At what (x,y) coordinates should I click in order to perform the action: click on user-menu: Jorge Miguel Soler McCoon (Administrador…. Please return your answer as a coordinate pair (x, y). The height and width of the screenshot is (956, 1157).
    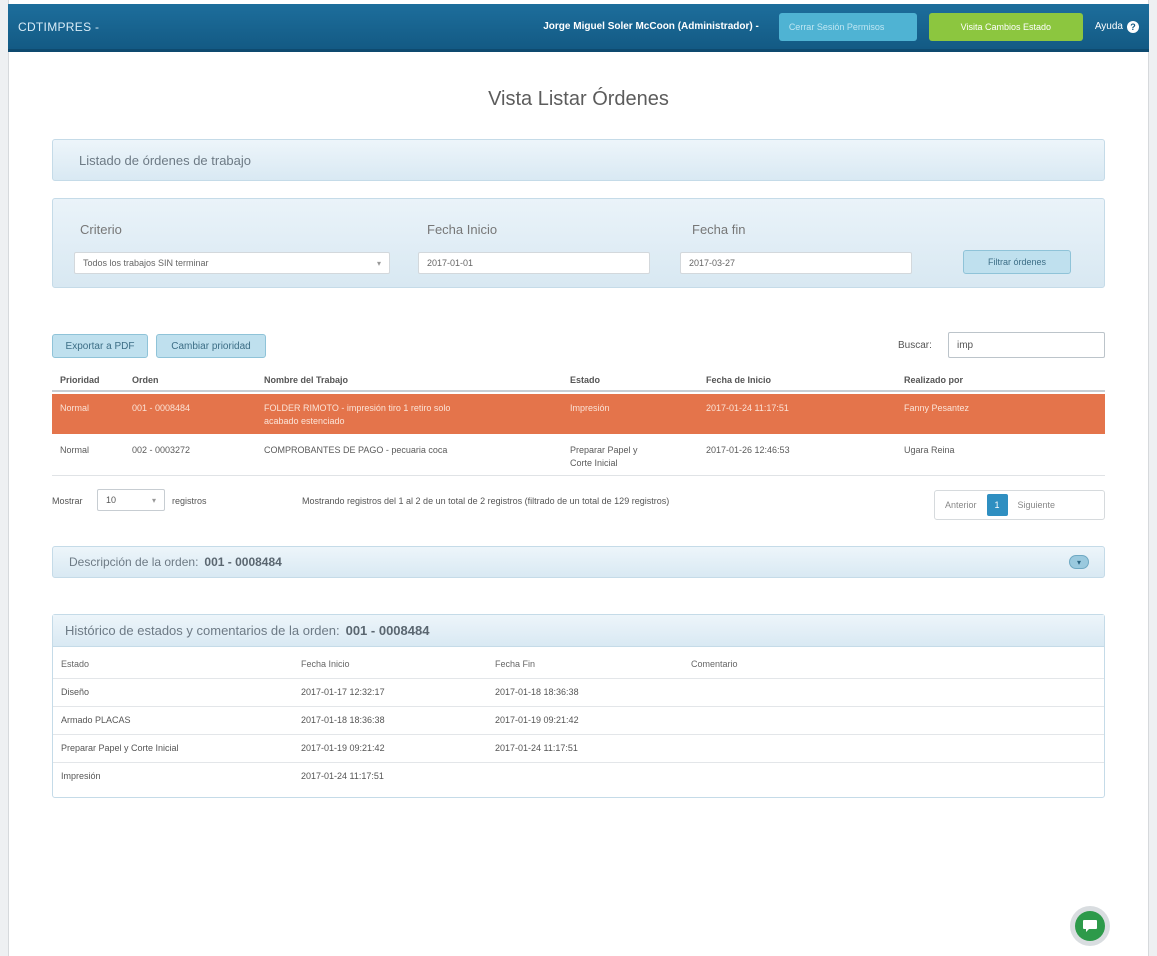
    Looking at the image, I should click on (651, 26).